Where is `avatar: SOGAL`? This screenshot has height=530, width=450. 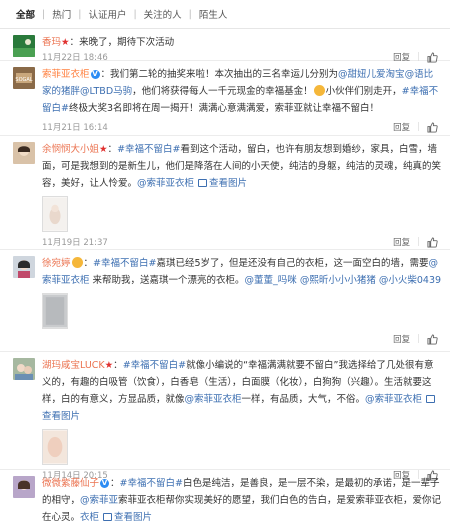
avatar: SOGAL is located at coordinates (24, 78).